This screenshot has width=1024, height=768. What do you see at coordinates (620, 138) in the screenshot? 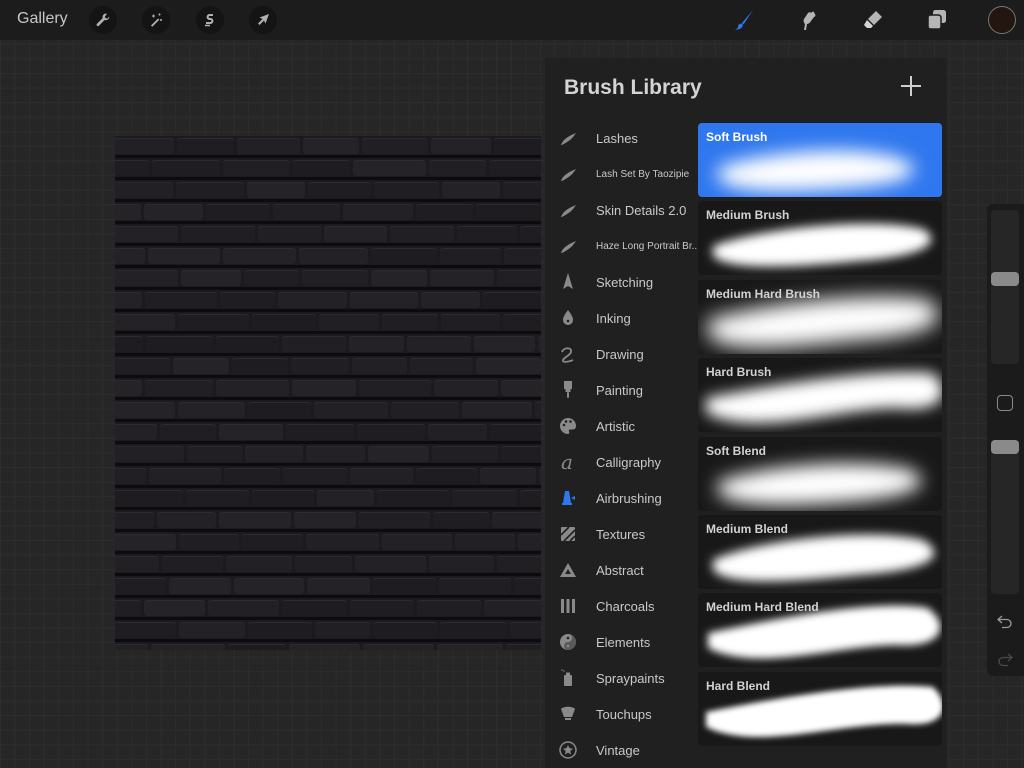
I see `brush-set-item: Lashes` at bounding box center [620, 138].